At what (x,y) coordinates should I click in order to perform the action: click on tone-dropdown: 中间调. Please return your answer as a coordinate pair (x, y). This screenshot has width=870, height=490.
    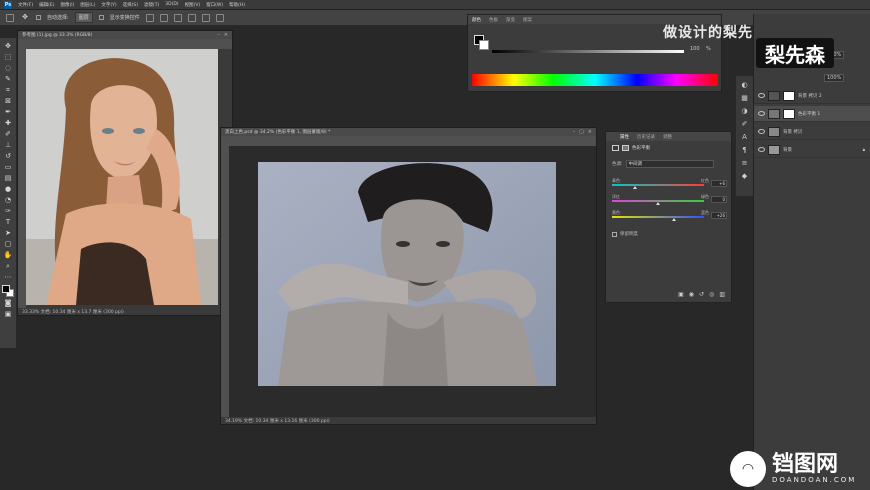
    Looking at the image, I should click on (669, 164).